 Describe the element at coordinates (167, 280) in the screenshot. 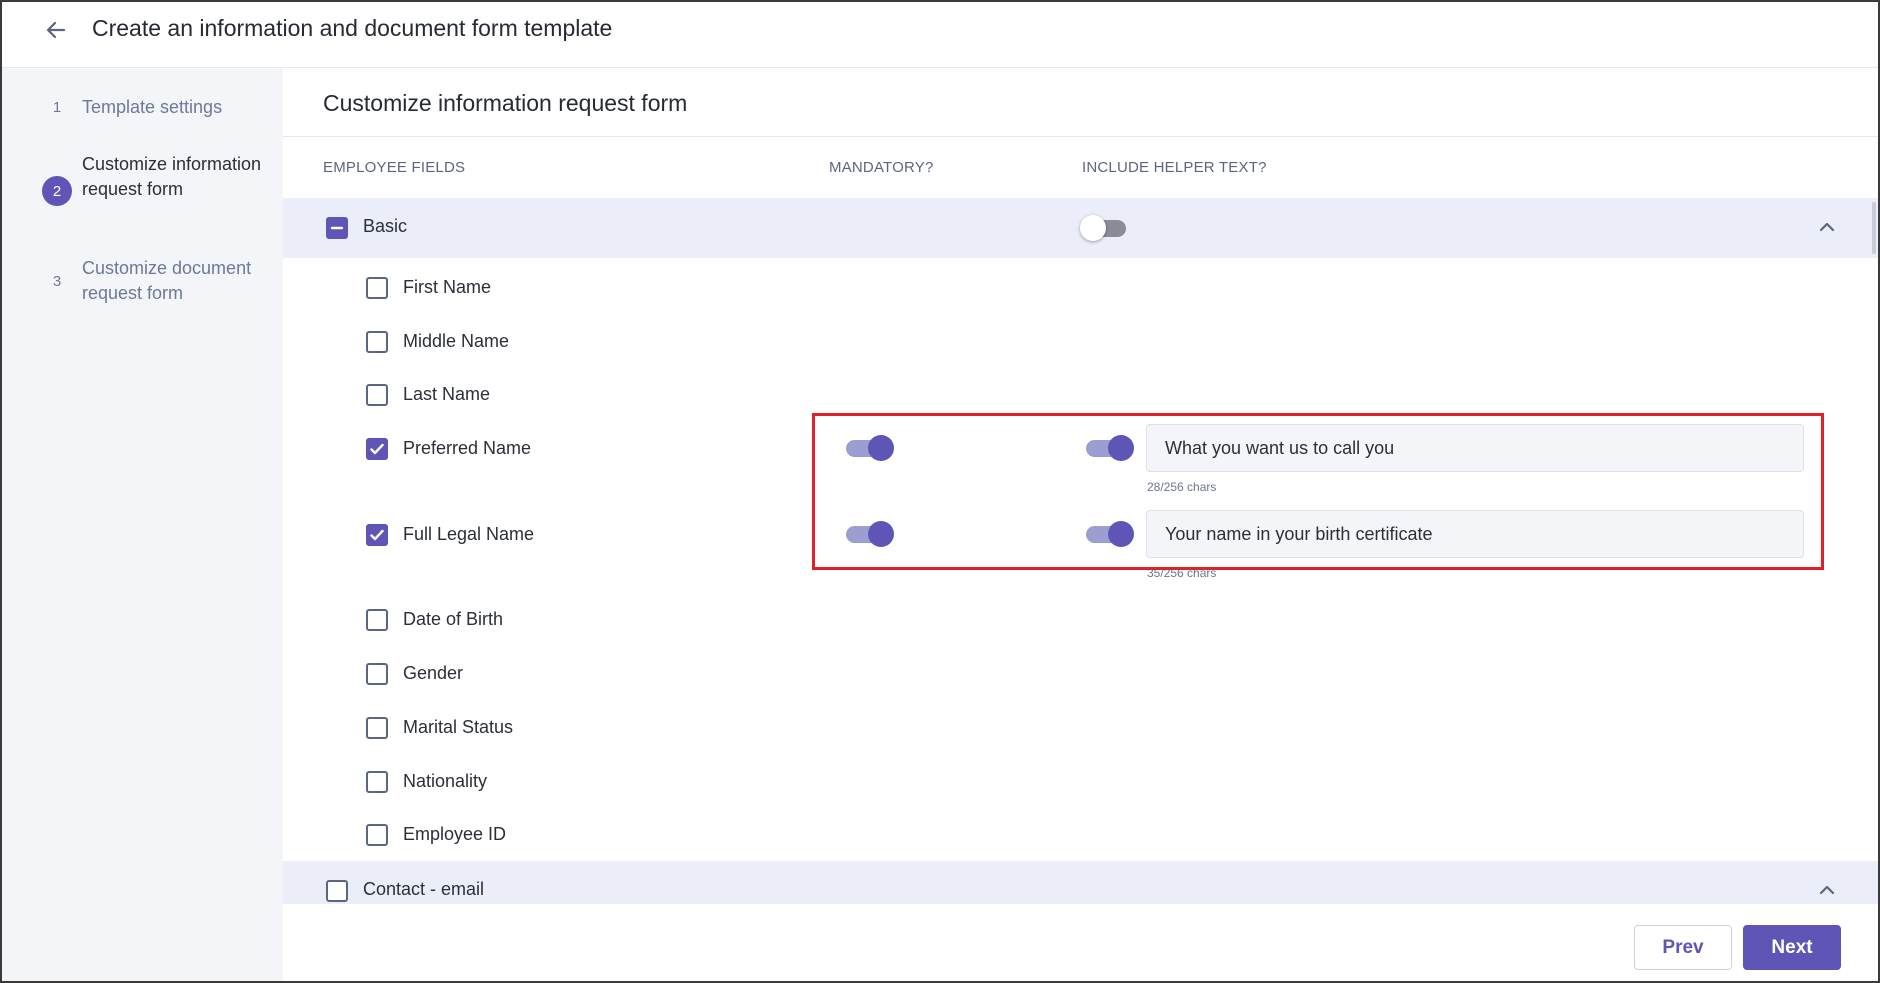

I see `step-label: Customize document request form` at that location.